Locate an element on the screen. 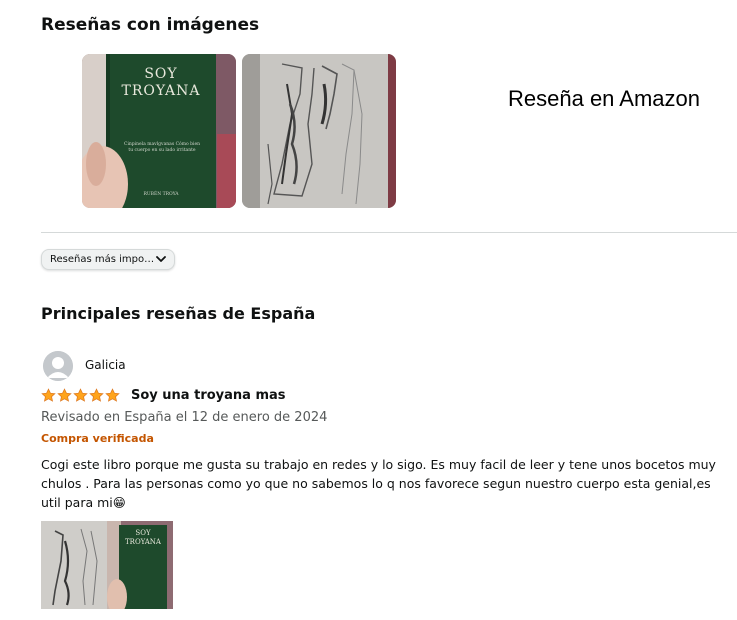  book-title-line2: TROYANA is located at coordinates (161, 91).